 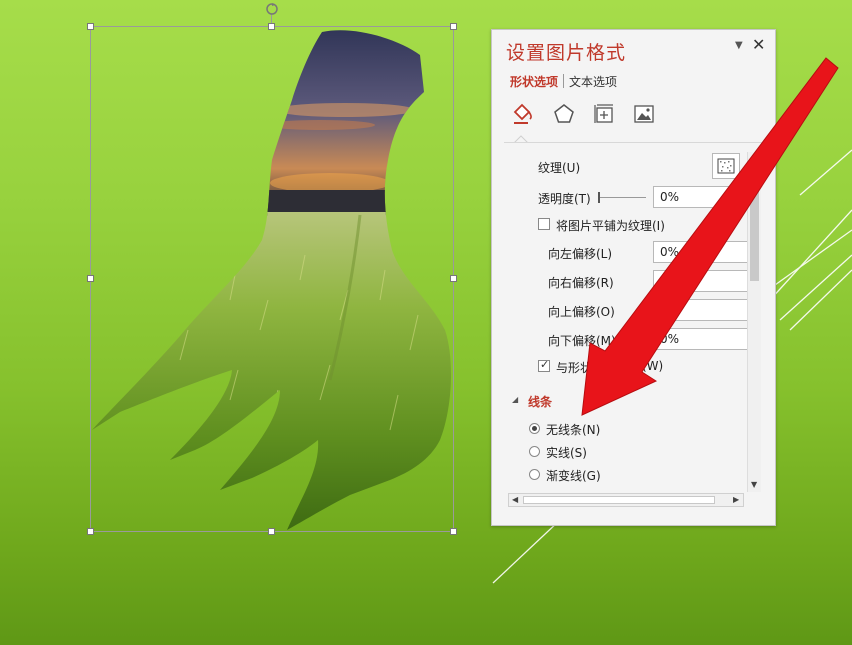 What do you see at coordinates (271, 26) in the screenshot?
I see `resize-handle-top-middle` at bounding box center [271, 26].